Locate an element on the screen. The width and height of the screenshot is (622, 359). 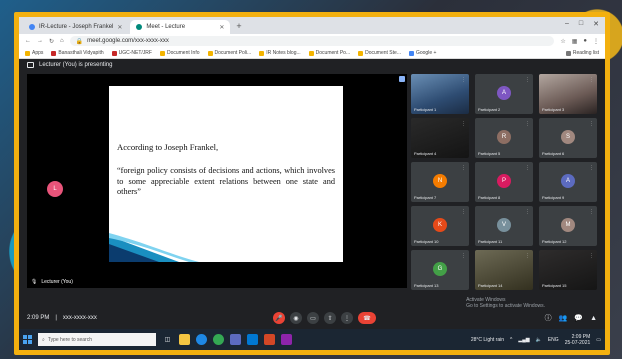
chat-icon: 💬 is located at coordinates (578, 318).